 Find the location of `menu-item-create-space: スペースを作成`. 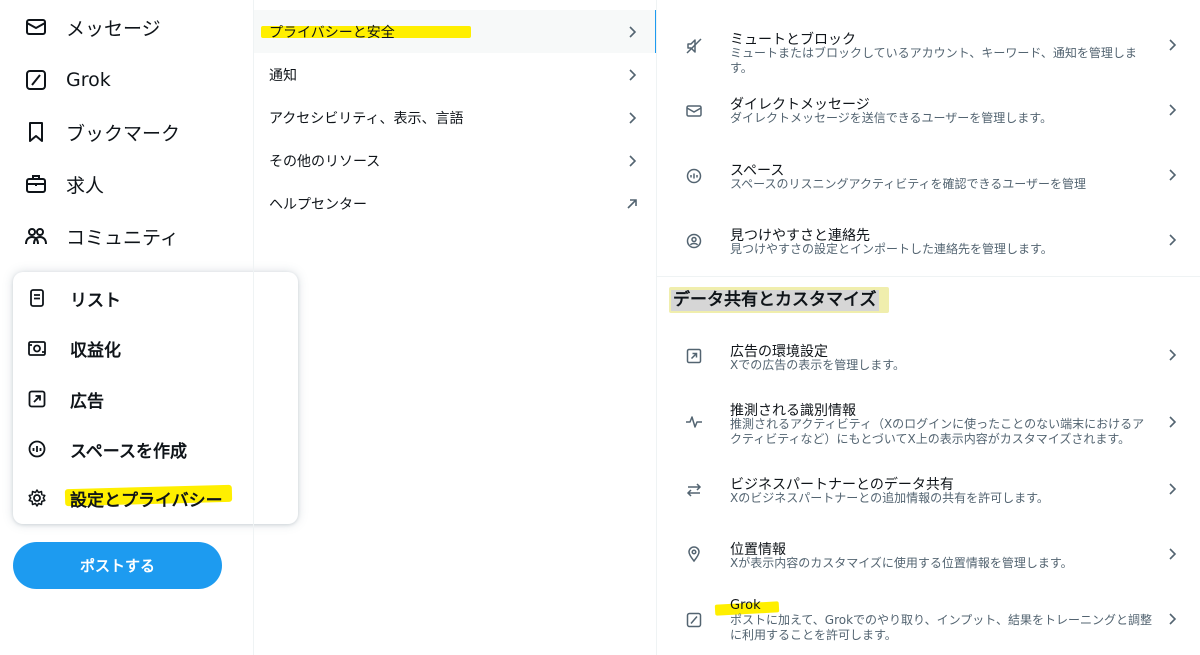

menu-item-create-space: スペースを作成 is located at coordinates (107, 449).